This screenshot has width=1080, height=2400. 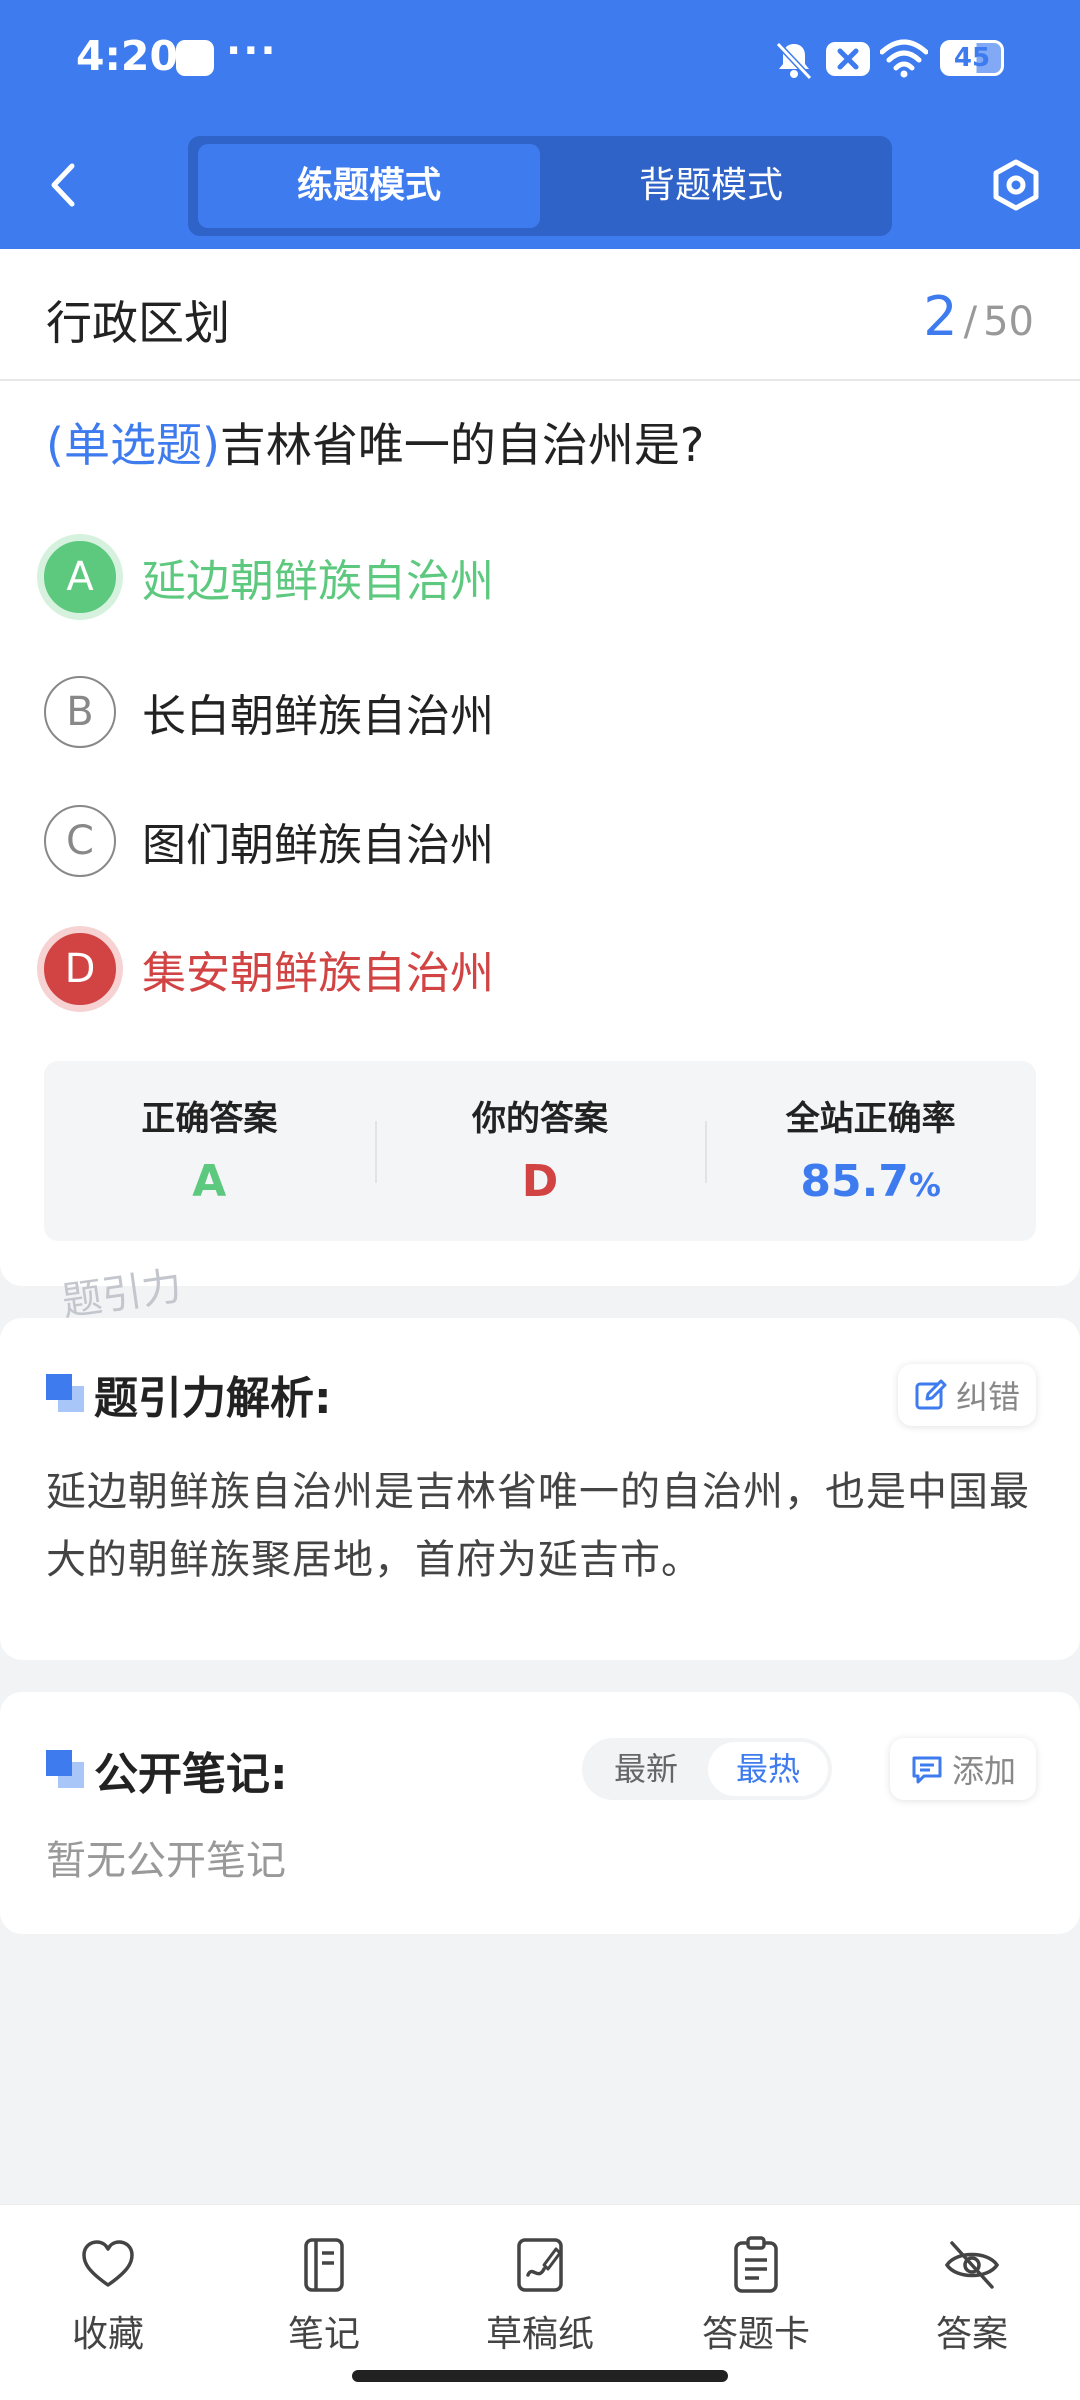 I want to click on option-text: 延边朝鲜族自治州, so click(x=318, y=581).